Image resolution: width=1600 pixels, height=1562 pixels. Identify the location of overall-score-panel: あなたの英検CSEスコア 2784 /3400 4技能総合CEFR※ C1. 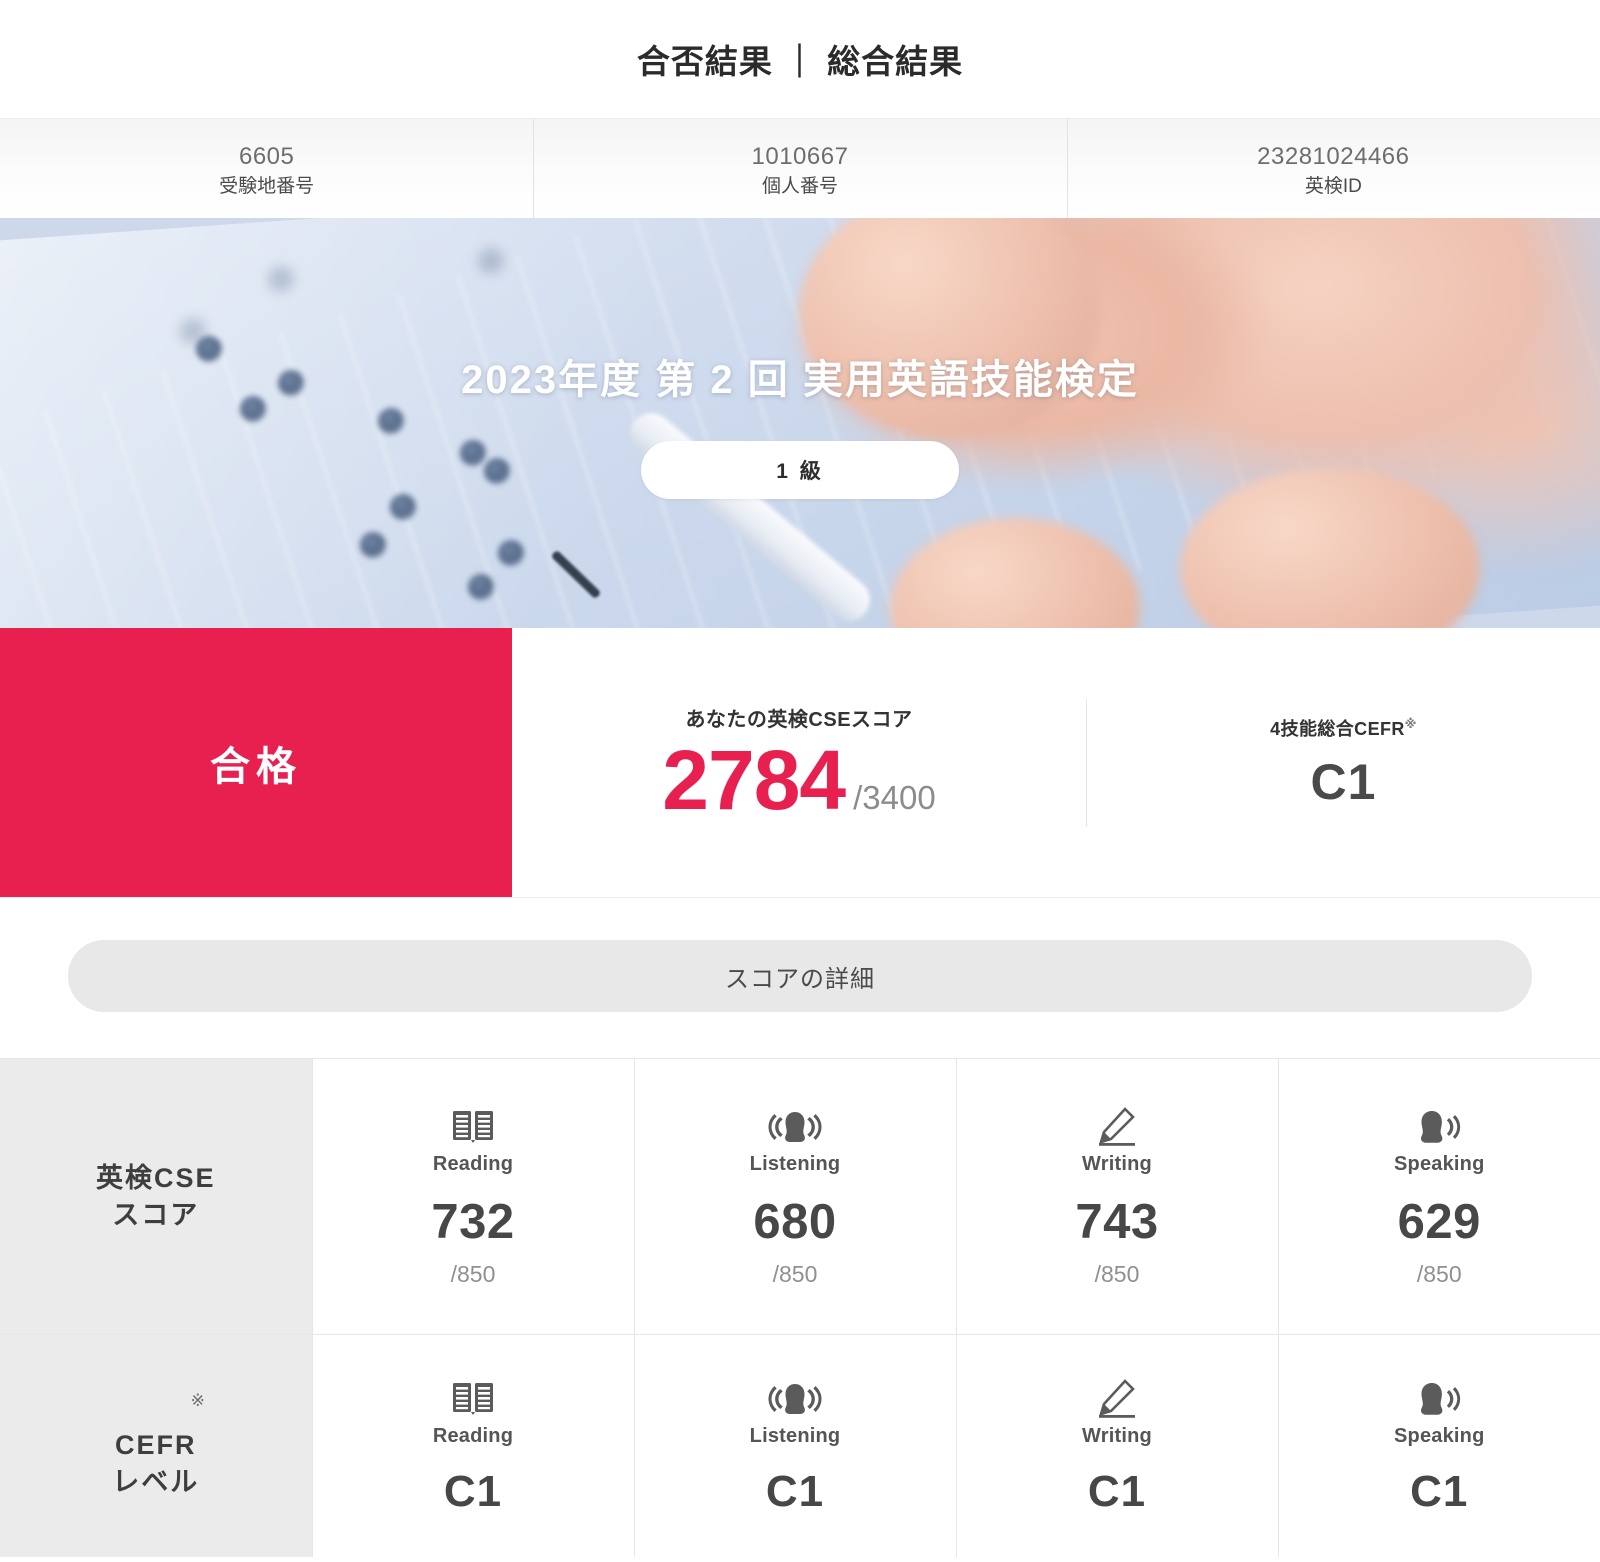
(1056, 762).